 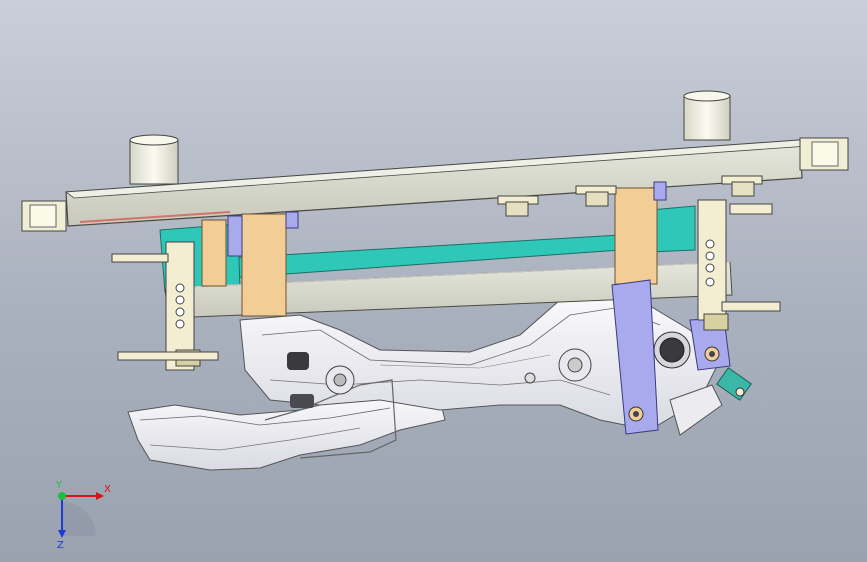 What do you see at coordinates (707, 115) in the screenshot?
I see `locator-cylinder-right` at bounding box center [707, 115].